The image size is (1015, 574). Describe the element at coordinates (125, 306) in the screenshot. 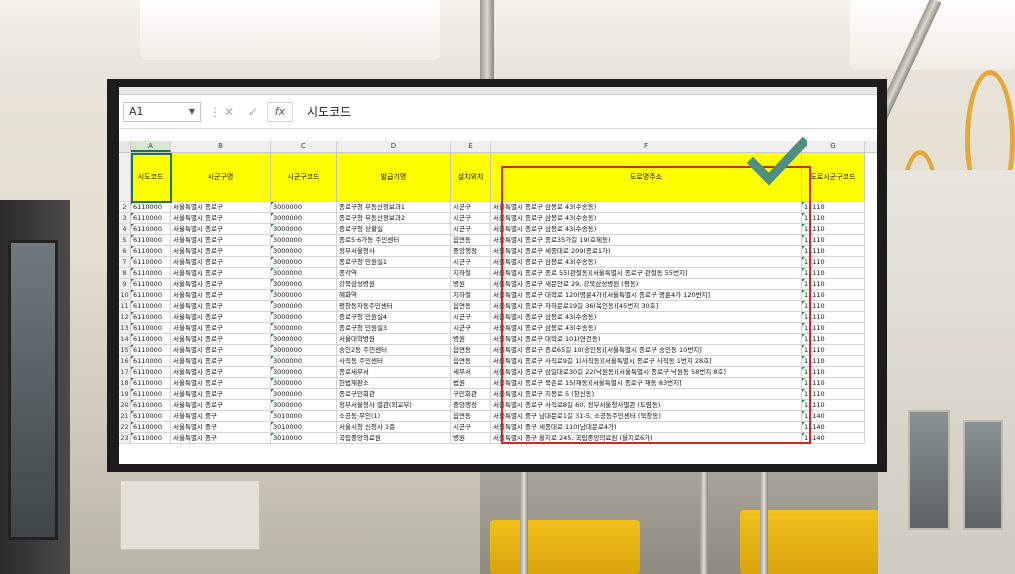

I see `row-number: 11` at that location.